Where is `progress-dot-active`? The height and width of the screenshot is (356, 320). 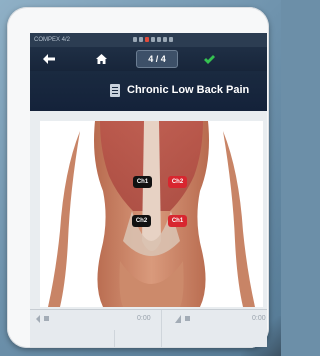 progress-dot-active is located at coordinates (147, 39).